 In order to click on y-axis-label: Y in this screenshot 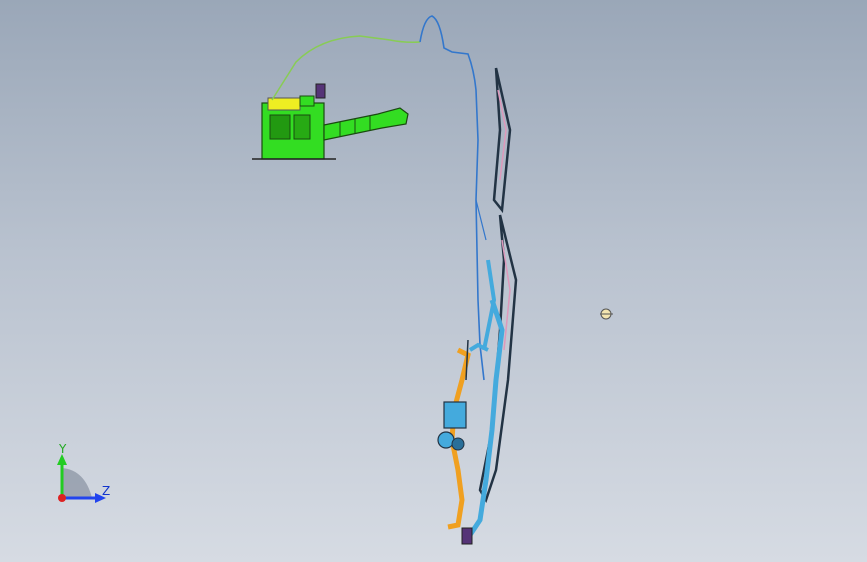, I will do `click(63, 449)`.